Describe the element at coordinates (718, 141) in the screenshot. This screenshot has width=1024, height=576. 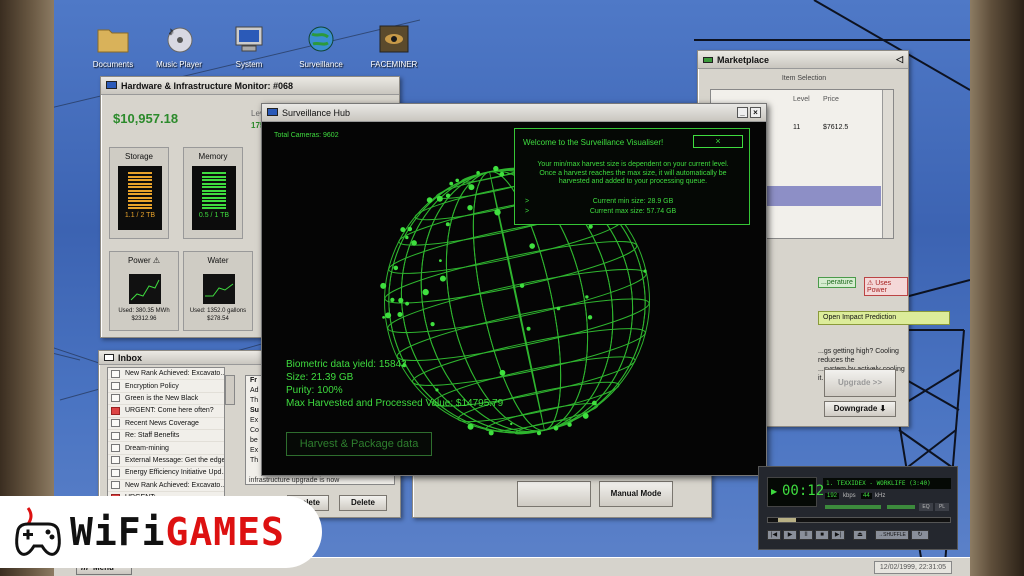
I see `welcome-close-button: ×` at that location.